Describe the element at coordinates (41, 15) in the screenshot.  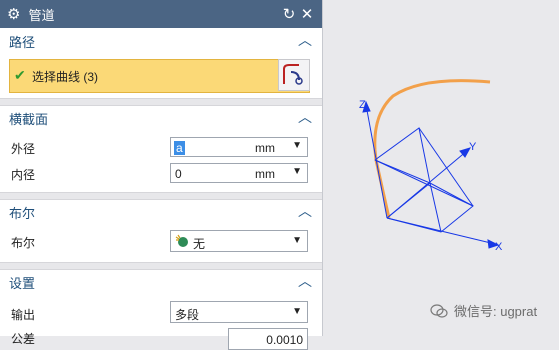
I see `dialog-title: 管道` at that location.